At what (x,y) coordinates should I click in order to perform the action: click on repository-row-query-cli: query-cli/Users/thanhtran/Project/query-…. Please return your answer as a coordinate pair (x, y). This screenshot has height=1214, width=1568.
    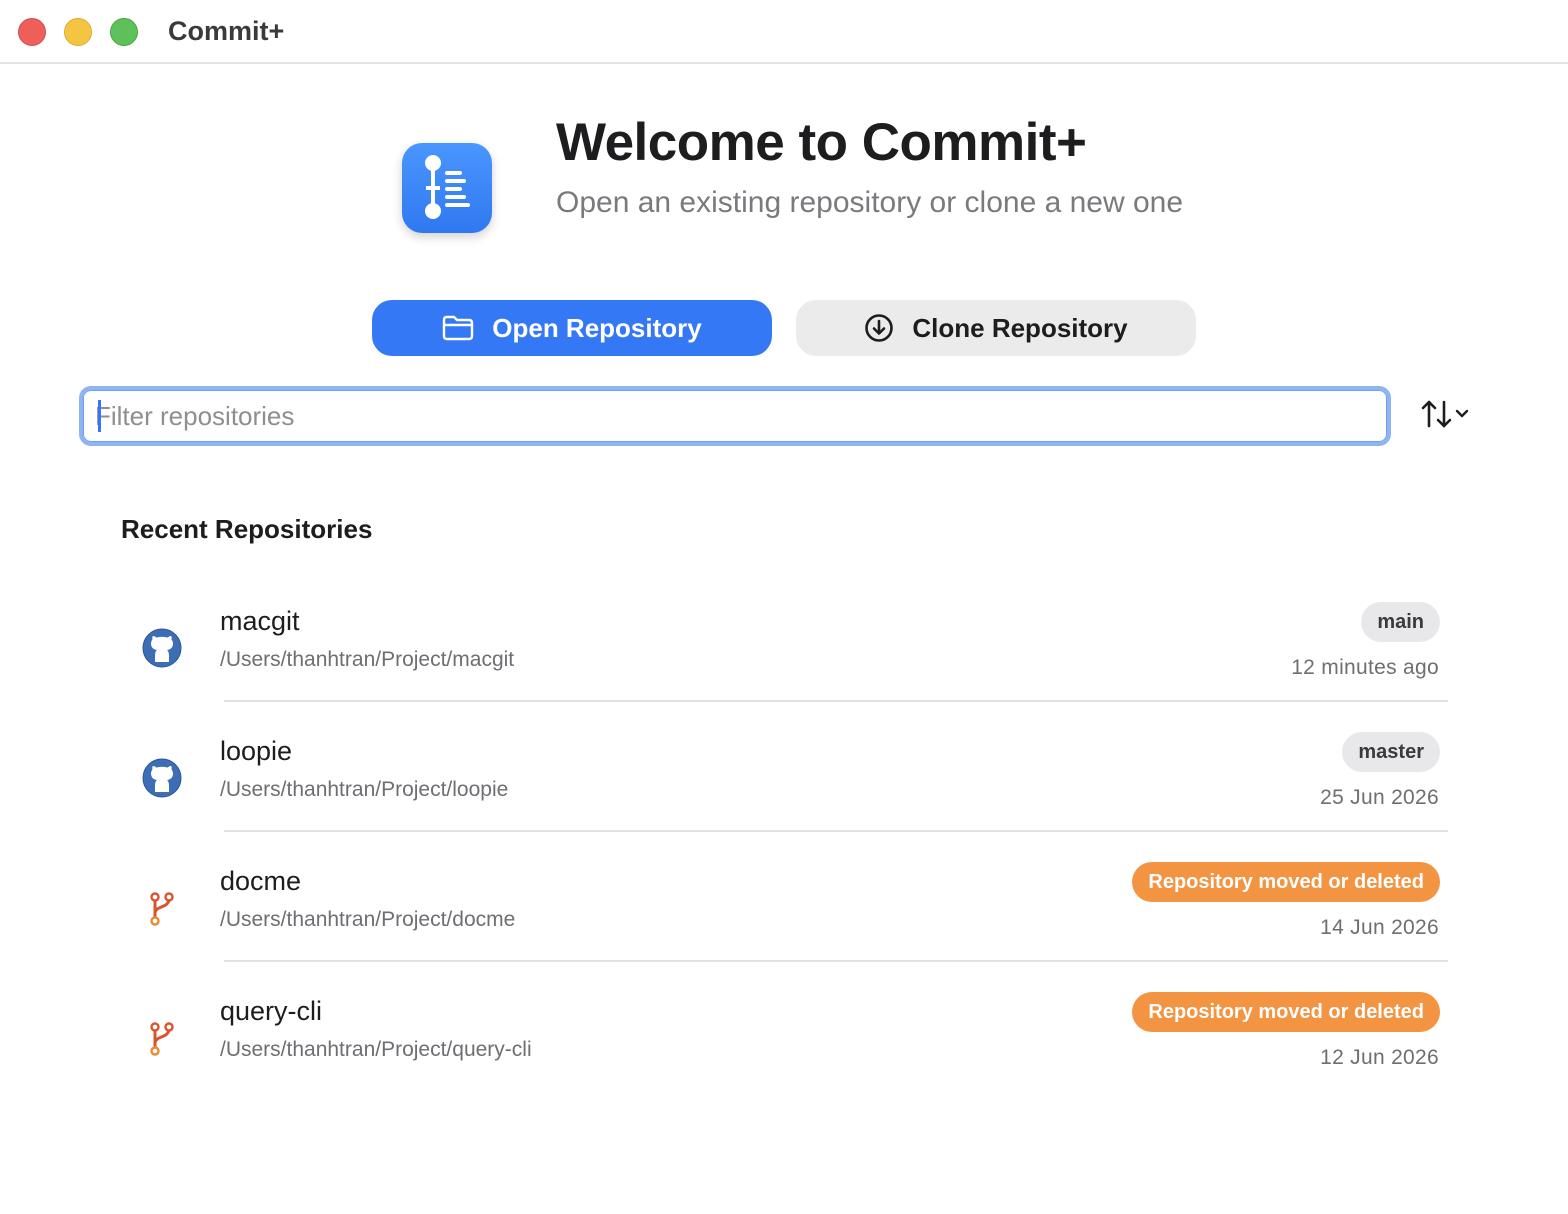
    Looking at the image, I should click on (784, 1041).